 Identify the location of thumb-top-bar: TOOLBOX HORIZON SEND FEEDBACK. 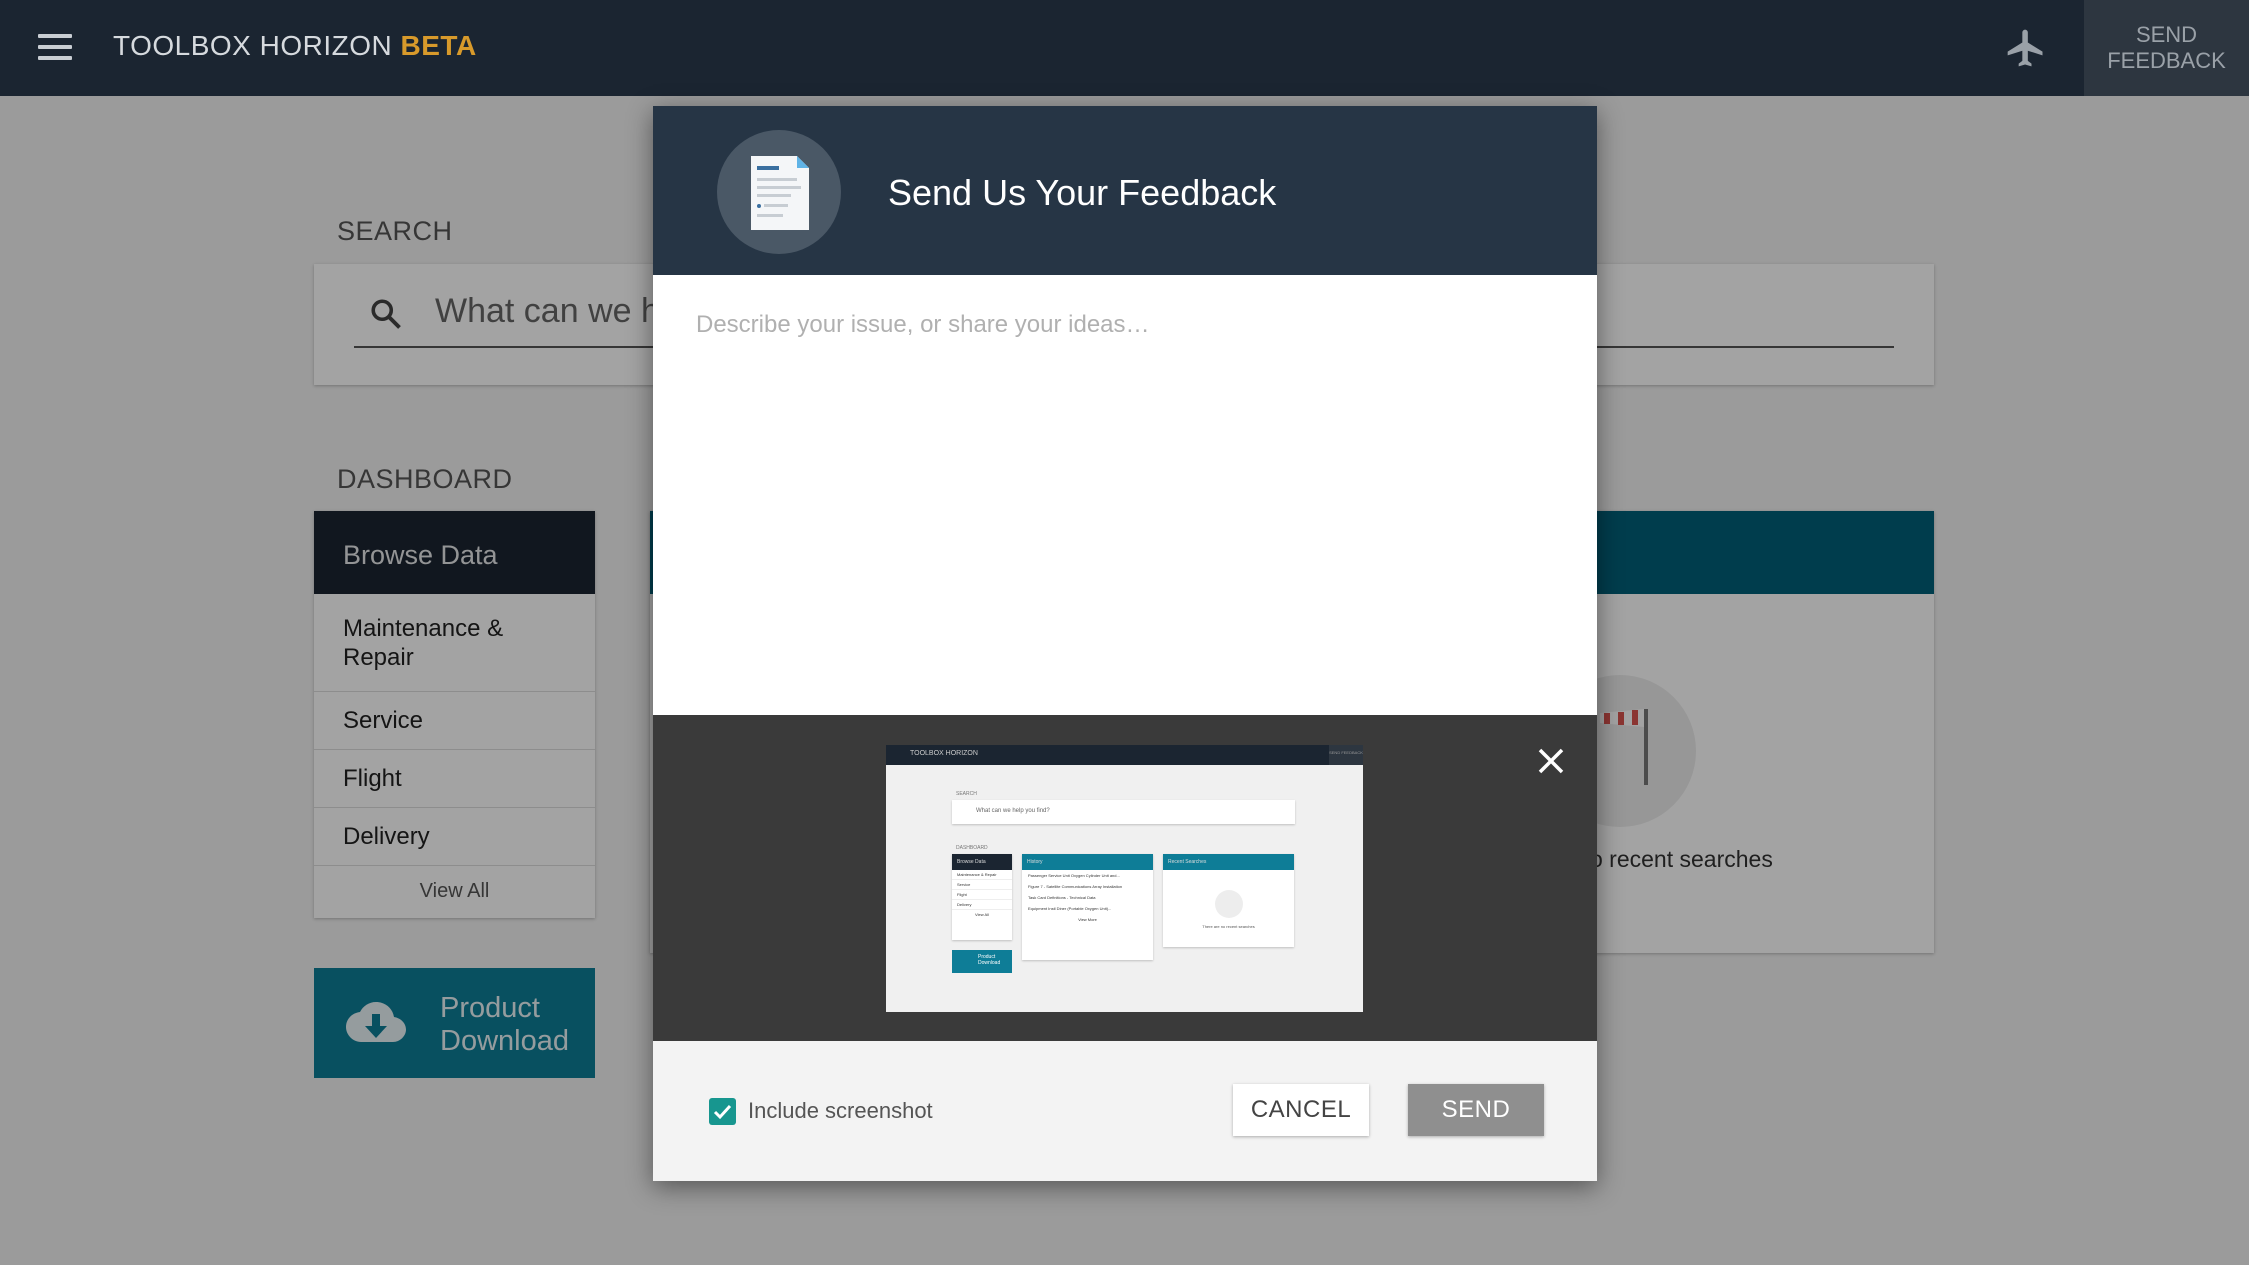
(1124, 755).